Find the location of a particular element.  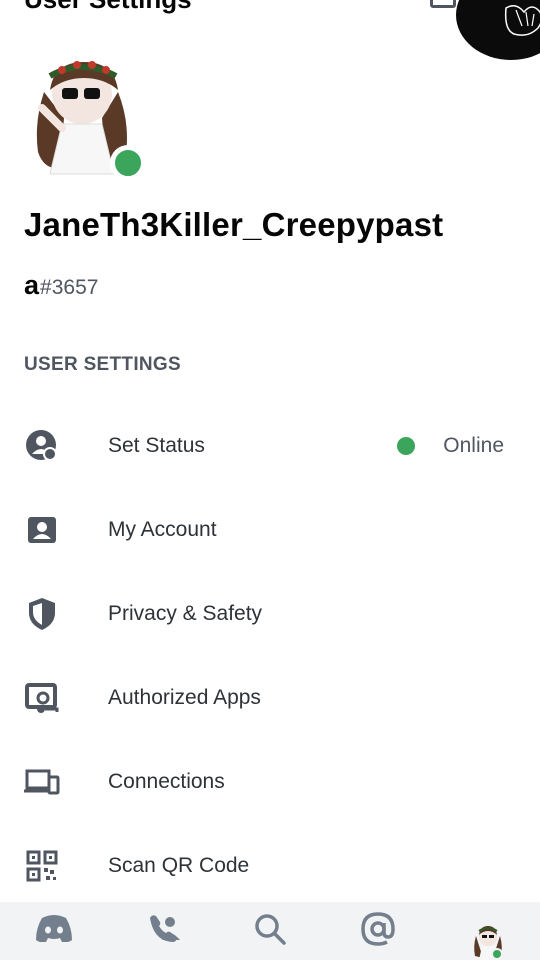

top-bar: User Settings is located at coordinates (270, 30).